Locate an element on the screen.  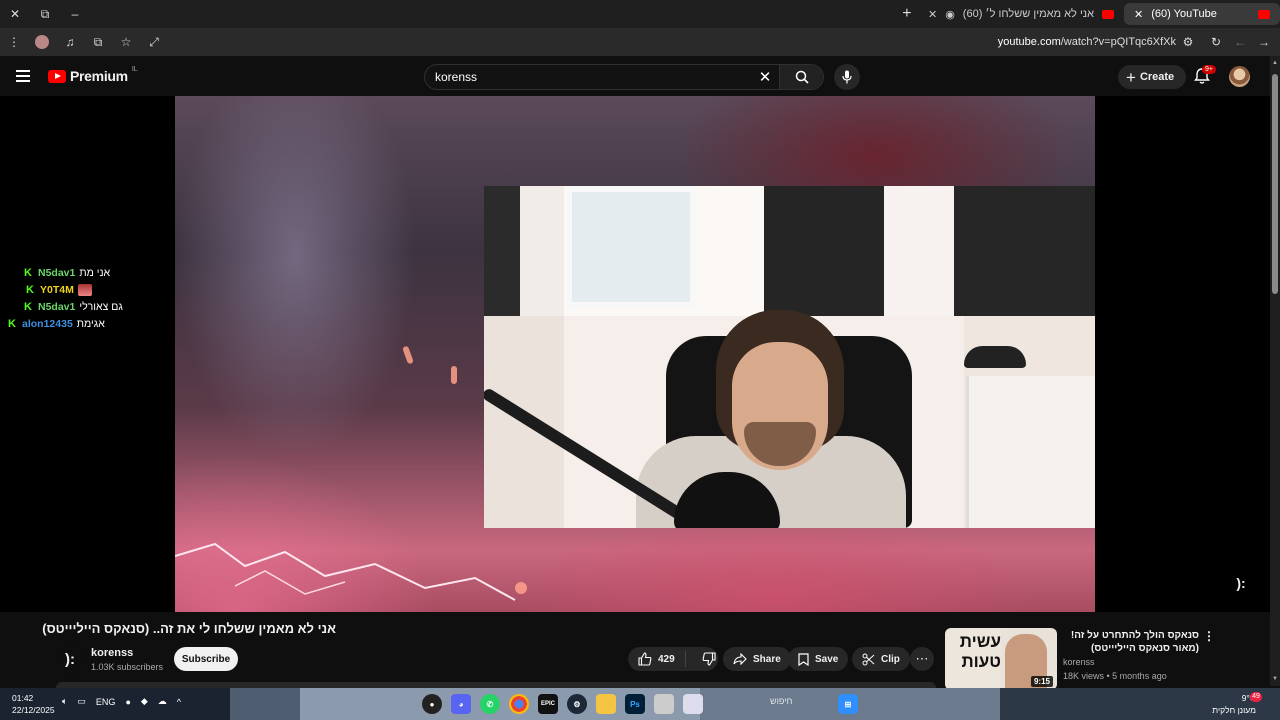
recommended-meta: 18K views • 5 months ago is located at coordinates (1115, 676).